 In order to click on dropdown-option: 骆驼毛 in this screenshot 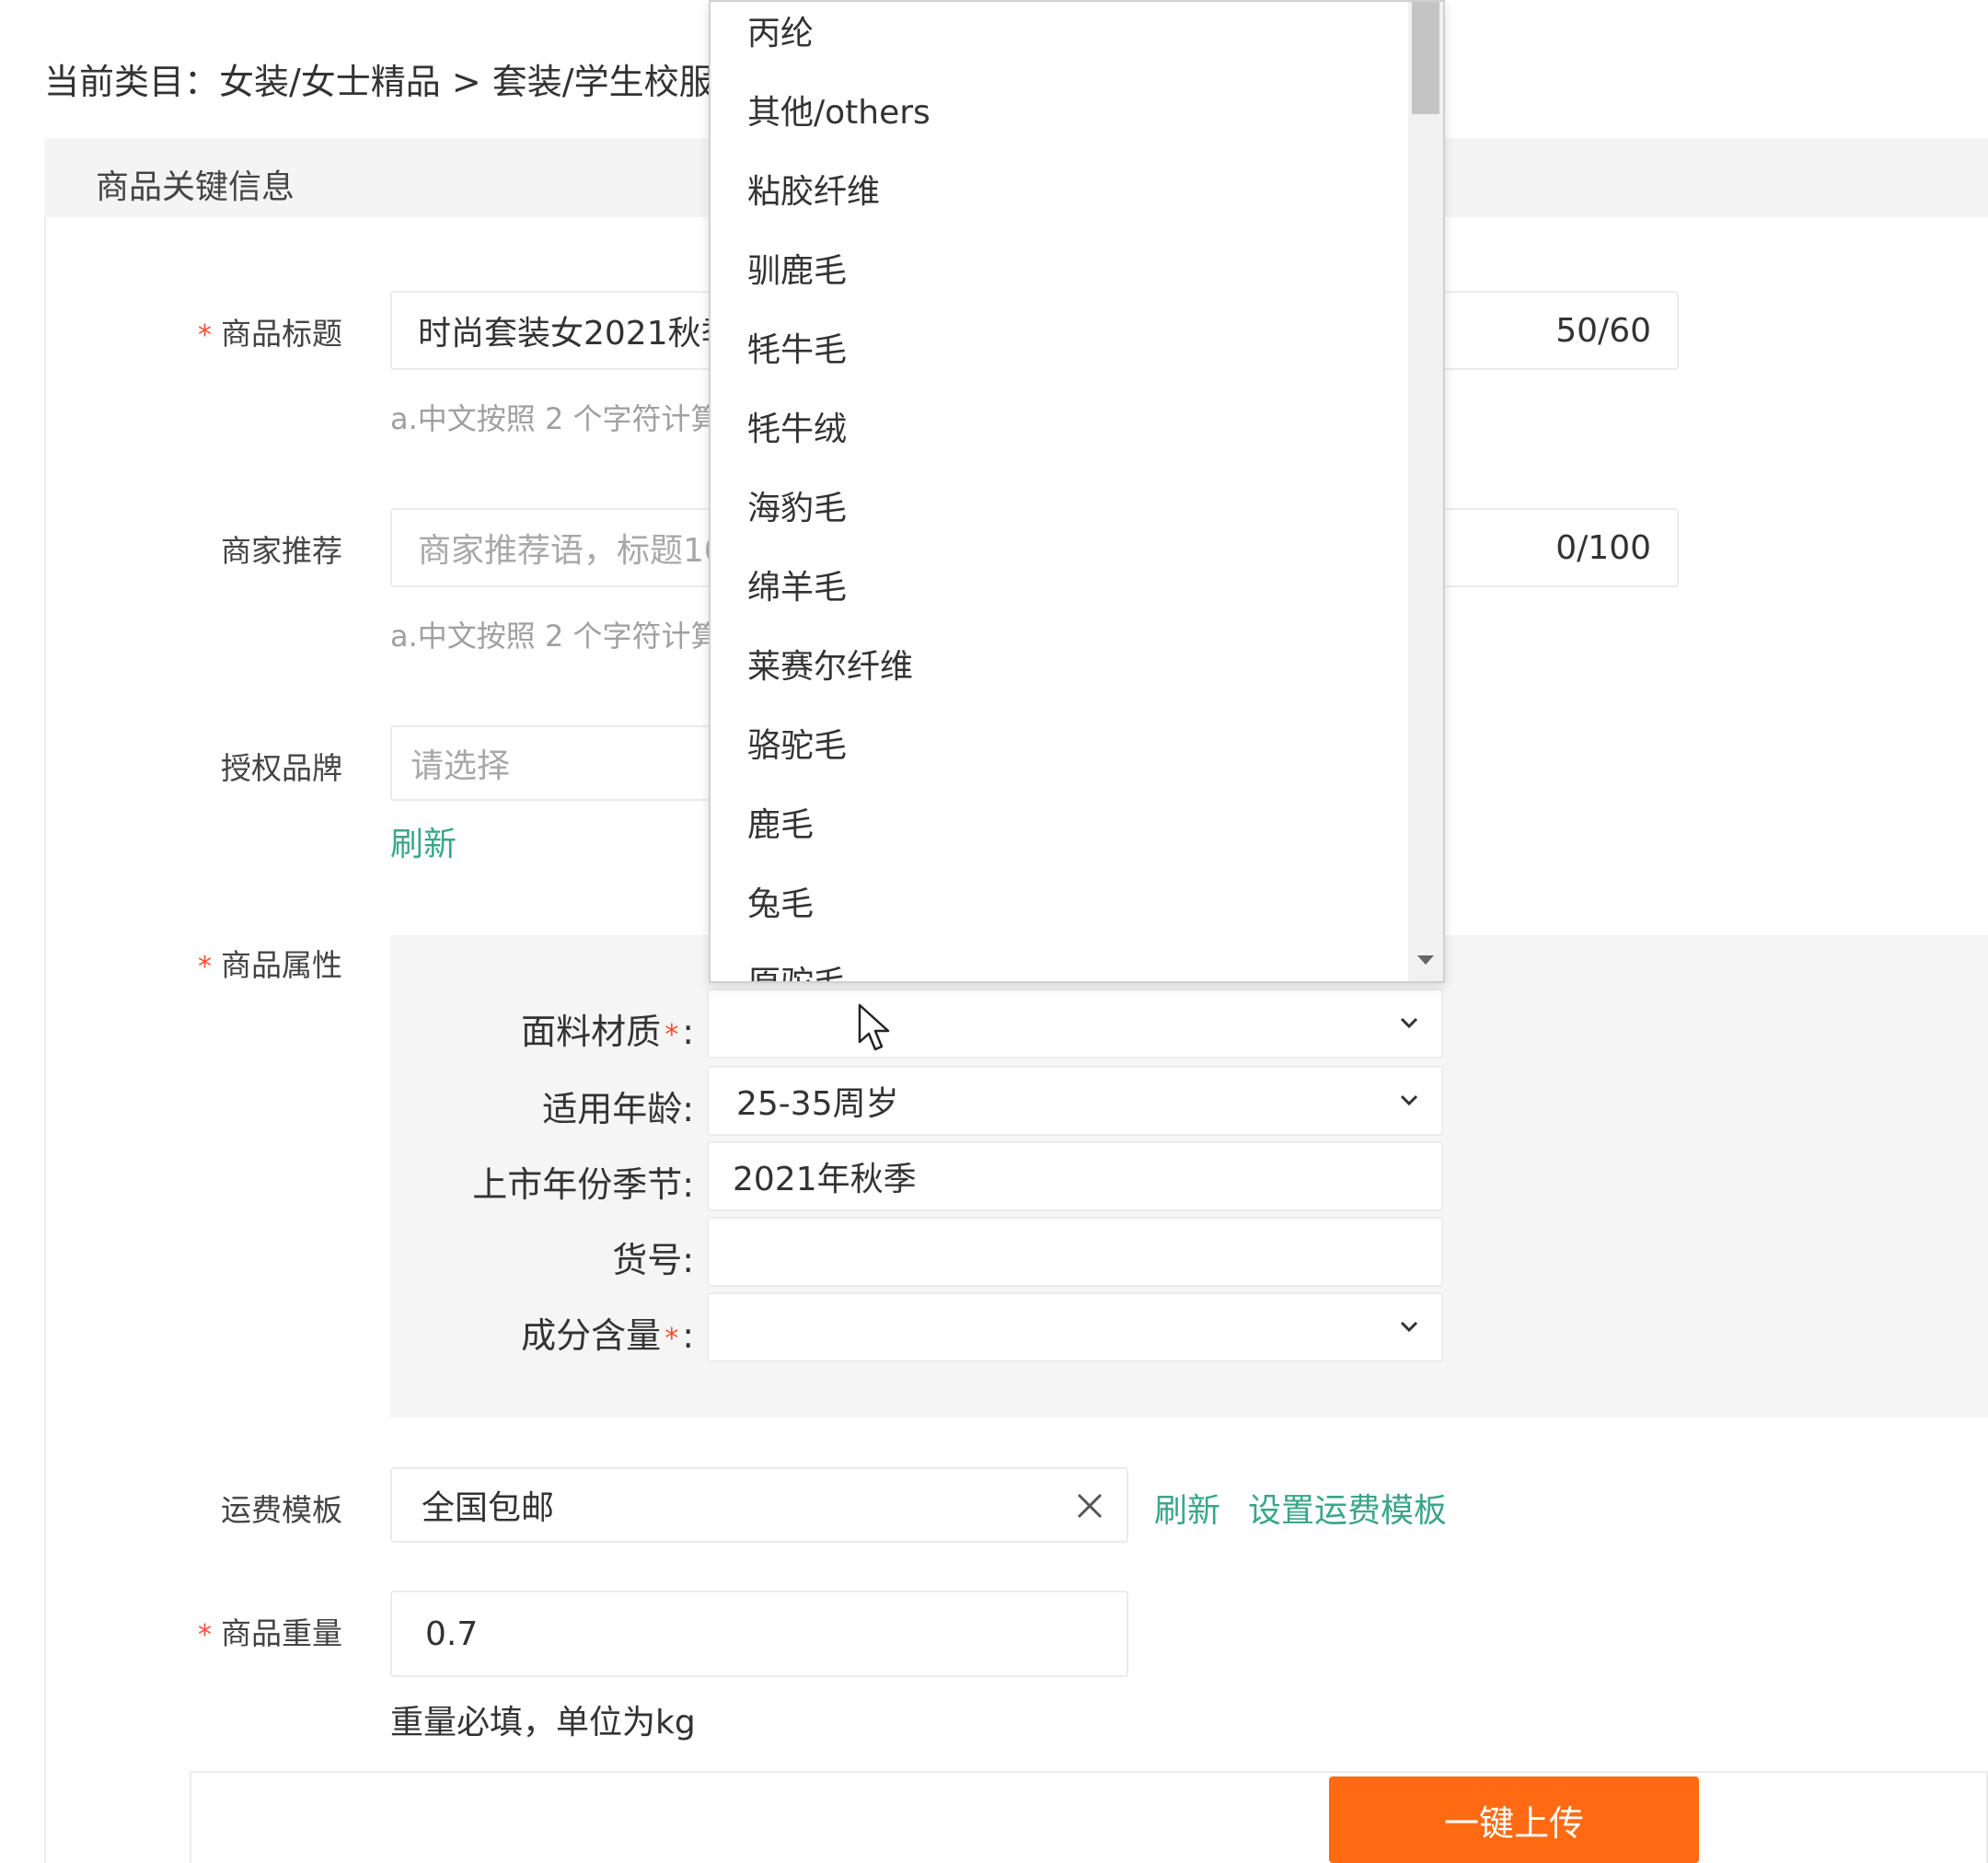, I will do `click(1061, 742)`.